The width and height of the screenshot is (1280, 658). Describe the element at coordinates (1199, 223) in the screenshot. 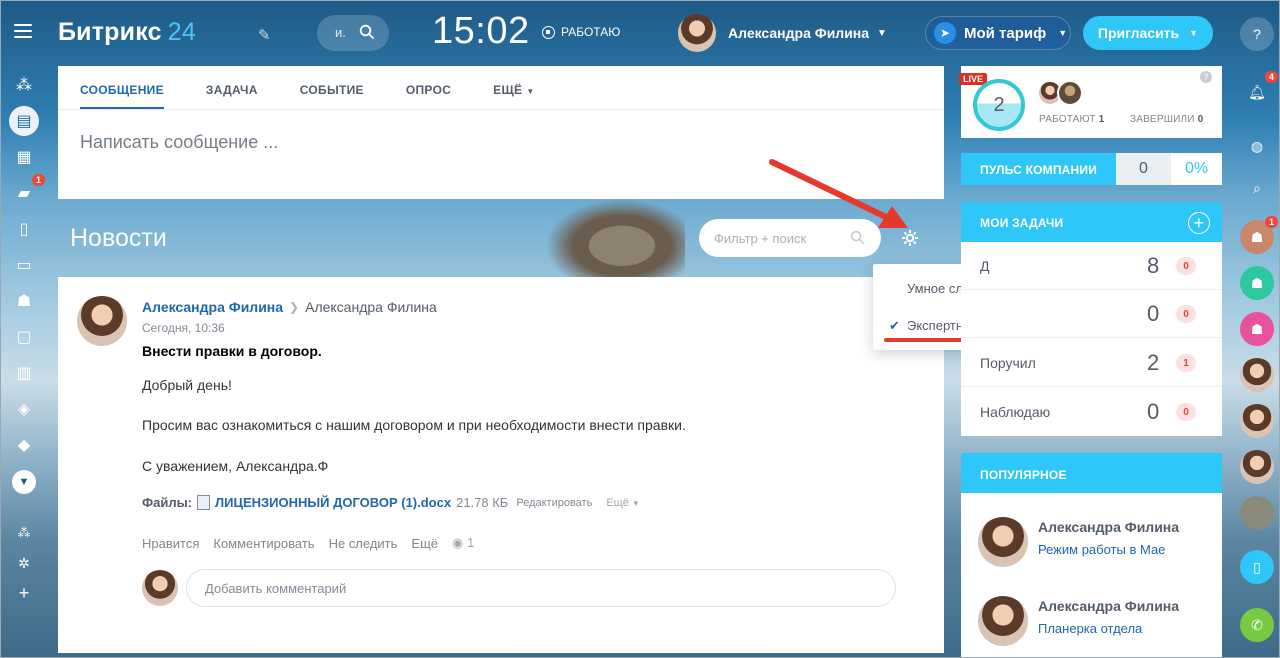

I see `add-task-button: +` at that location.